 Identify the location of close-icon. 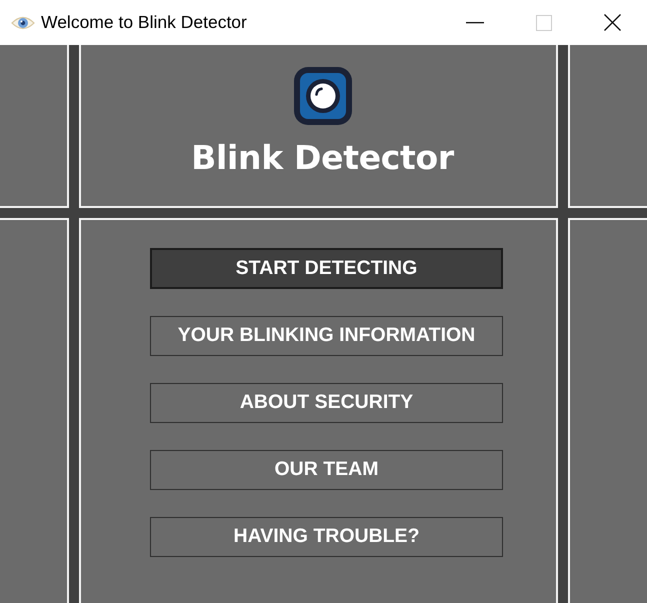
(612, 22).